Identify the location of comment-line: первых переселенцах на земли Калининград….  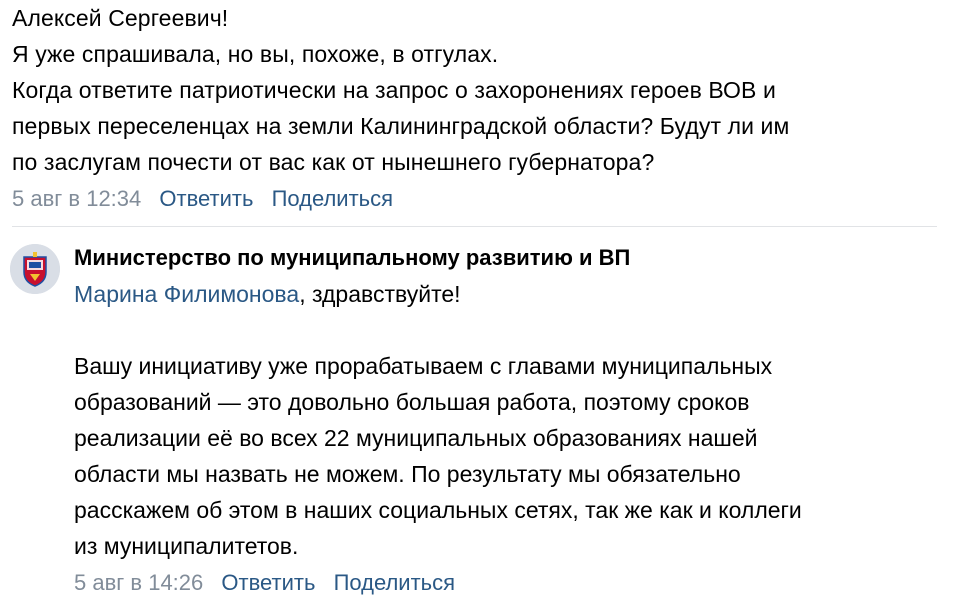
(401, 126).